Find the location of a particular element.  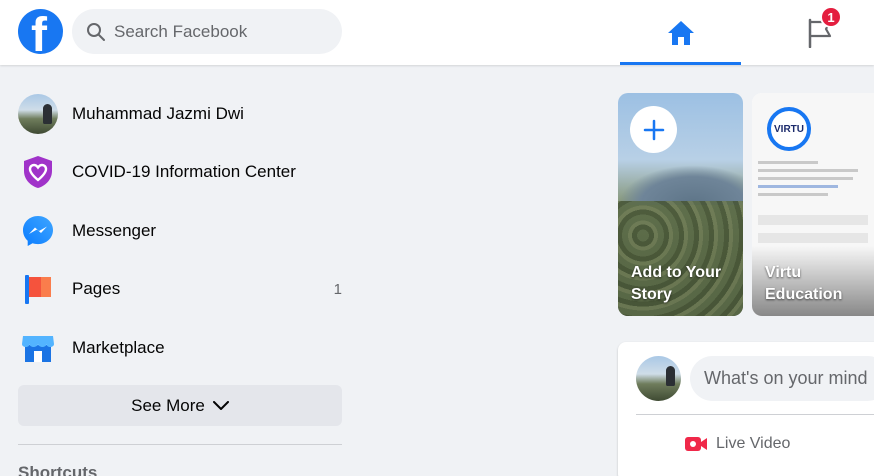

facebook-logo: f is located at coordinates (40, 31).